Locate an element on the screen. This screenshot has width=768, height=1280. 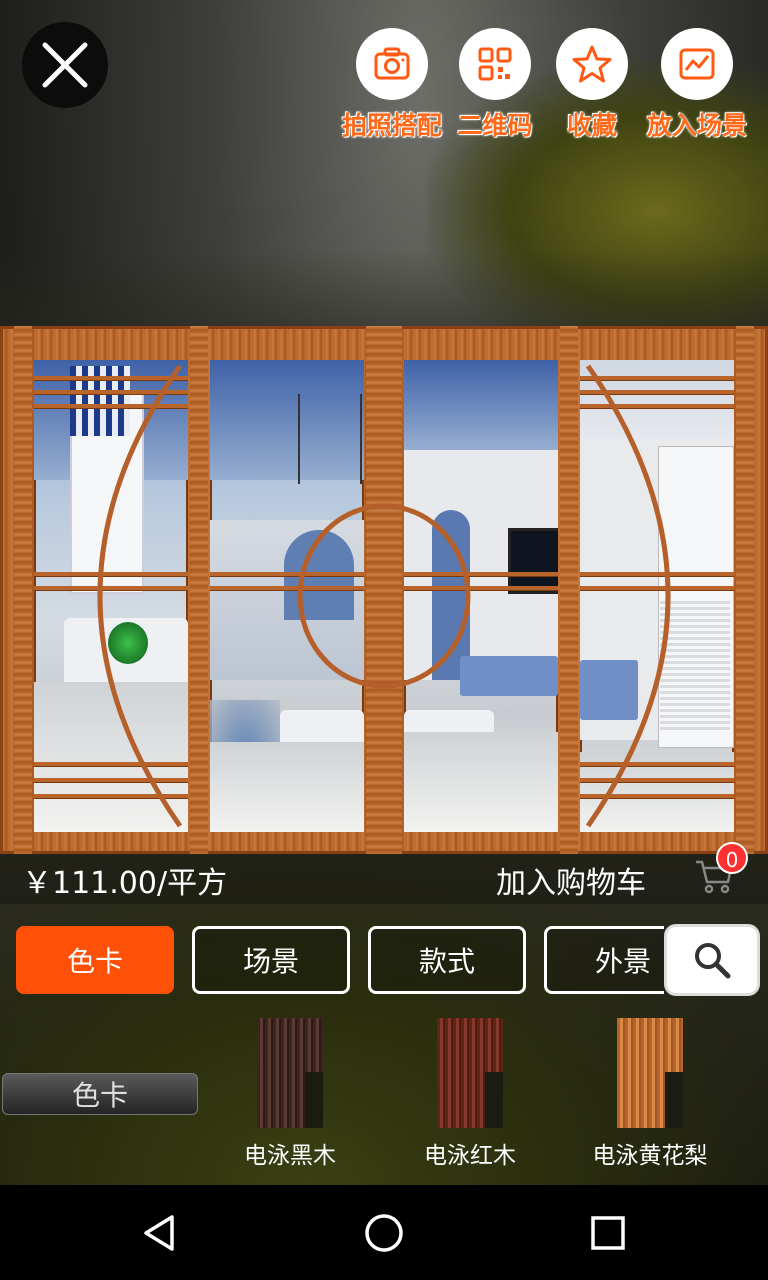
search-icon is located at coordinates (713, 961).